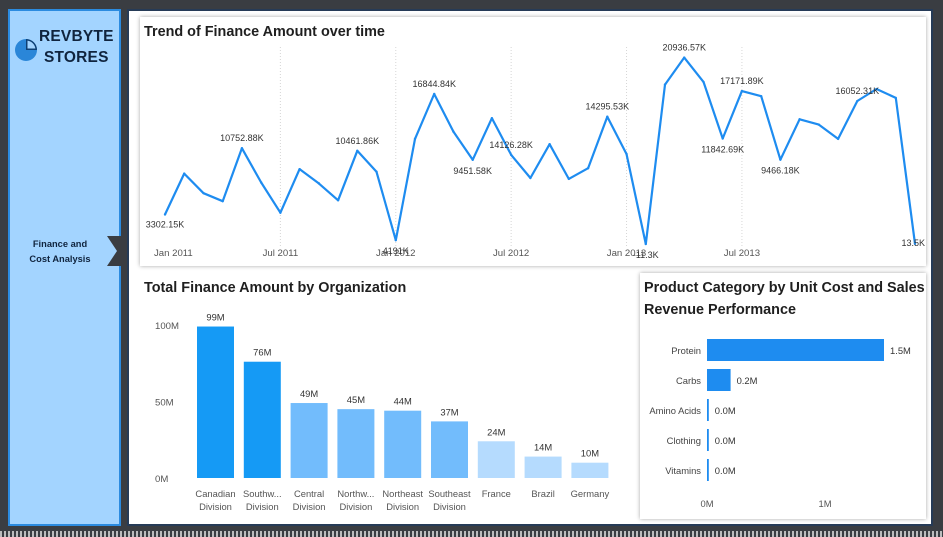  What do you see at coordinates (164, 403) in the screenshot?
I see `y-tick-label: 50M` at bounding box center [164, 403].